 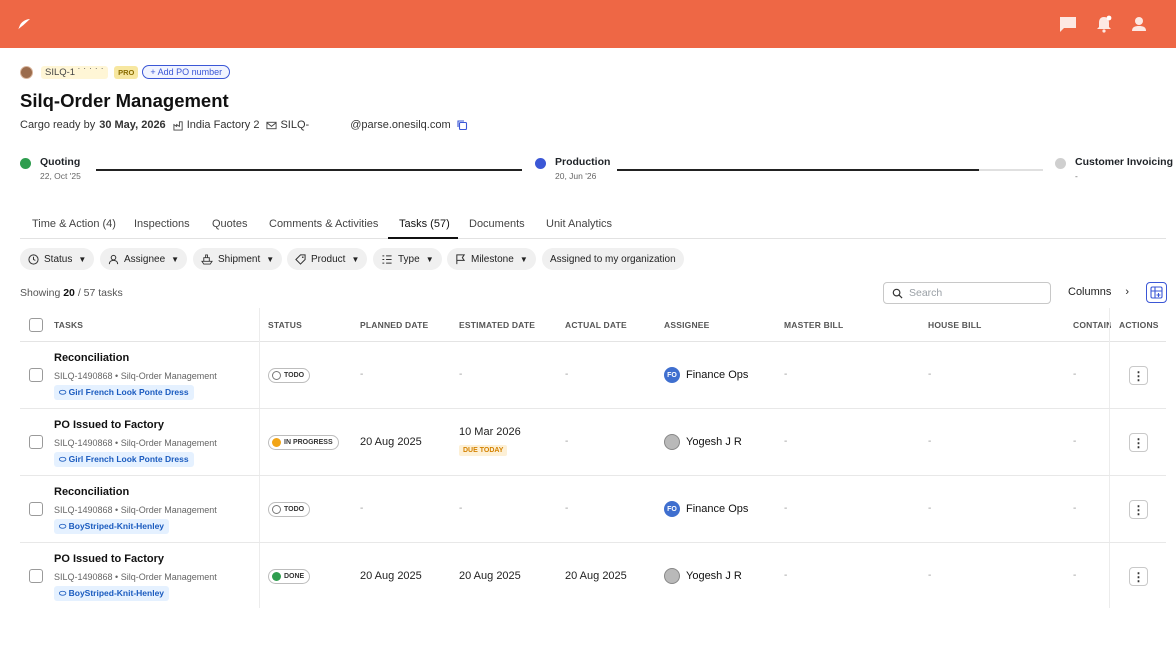 I want to click on flag-icon, so click(x=461, y=258).